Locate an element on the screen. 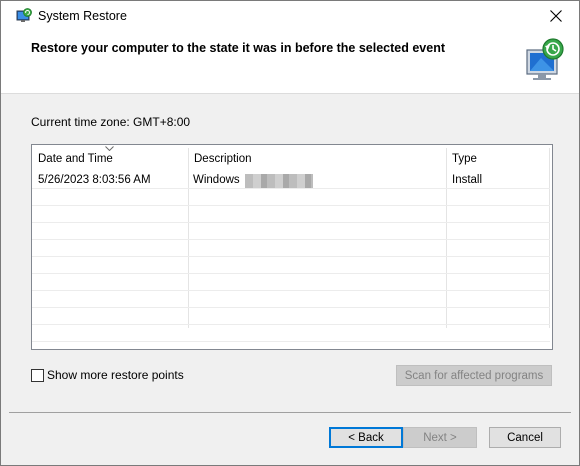  system-restore-monitor-icon is located at coordinates (545, 59).